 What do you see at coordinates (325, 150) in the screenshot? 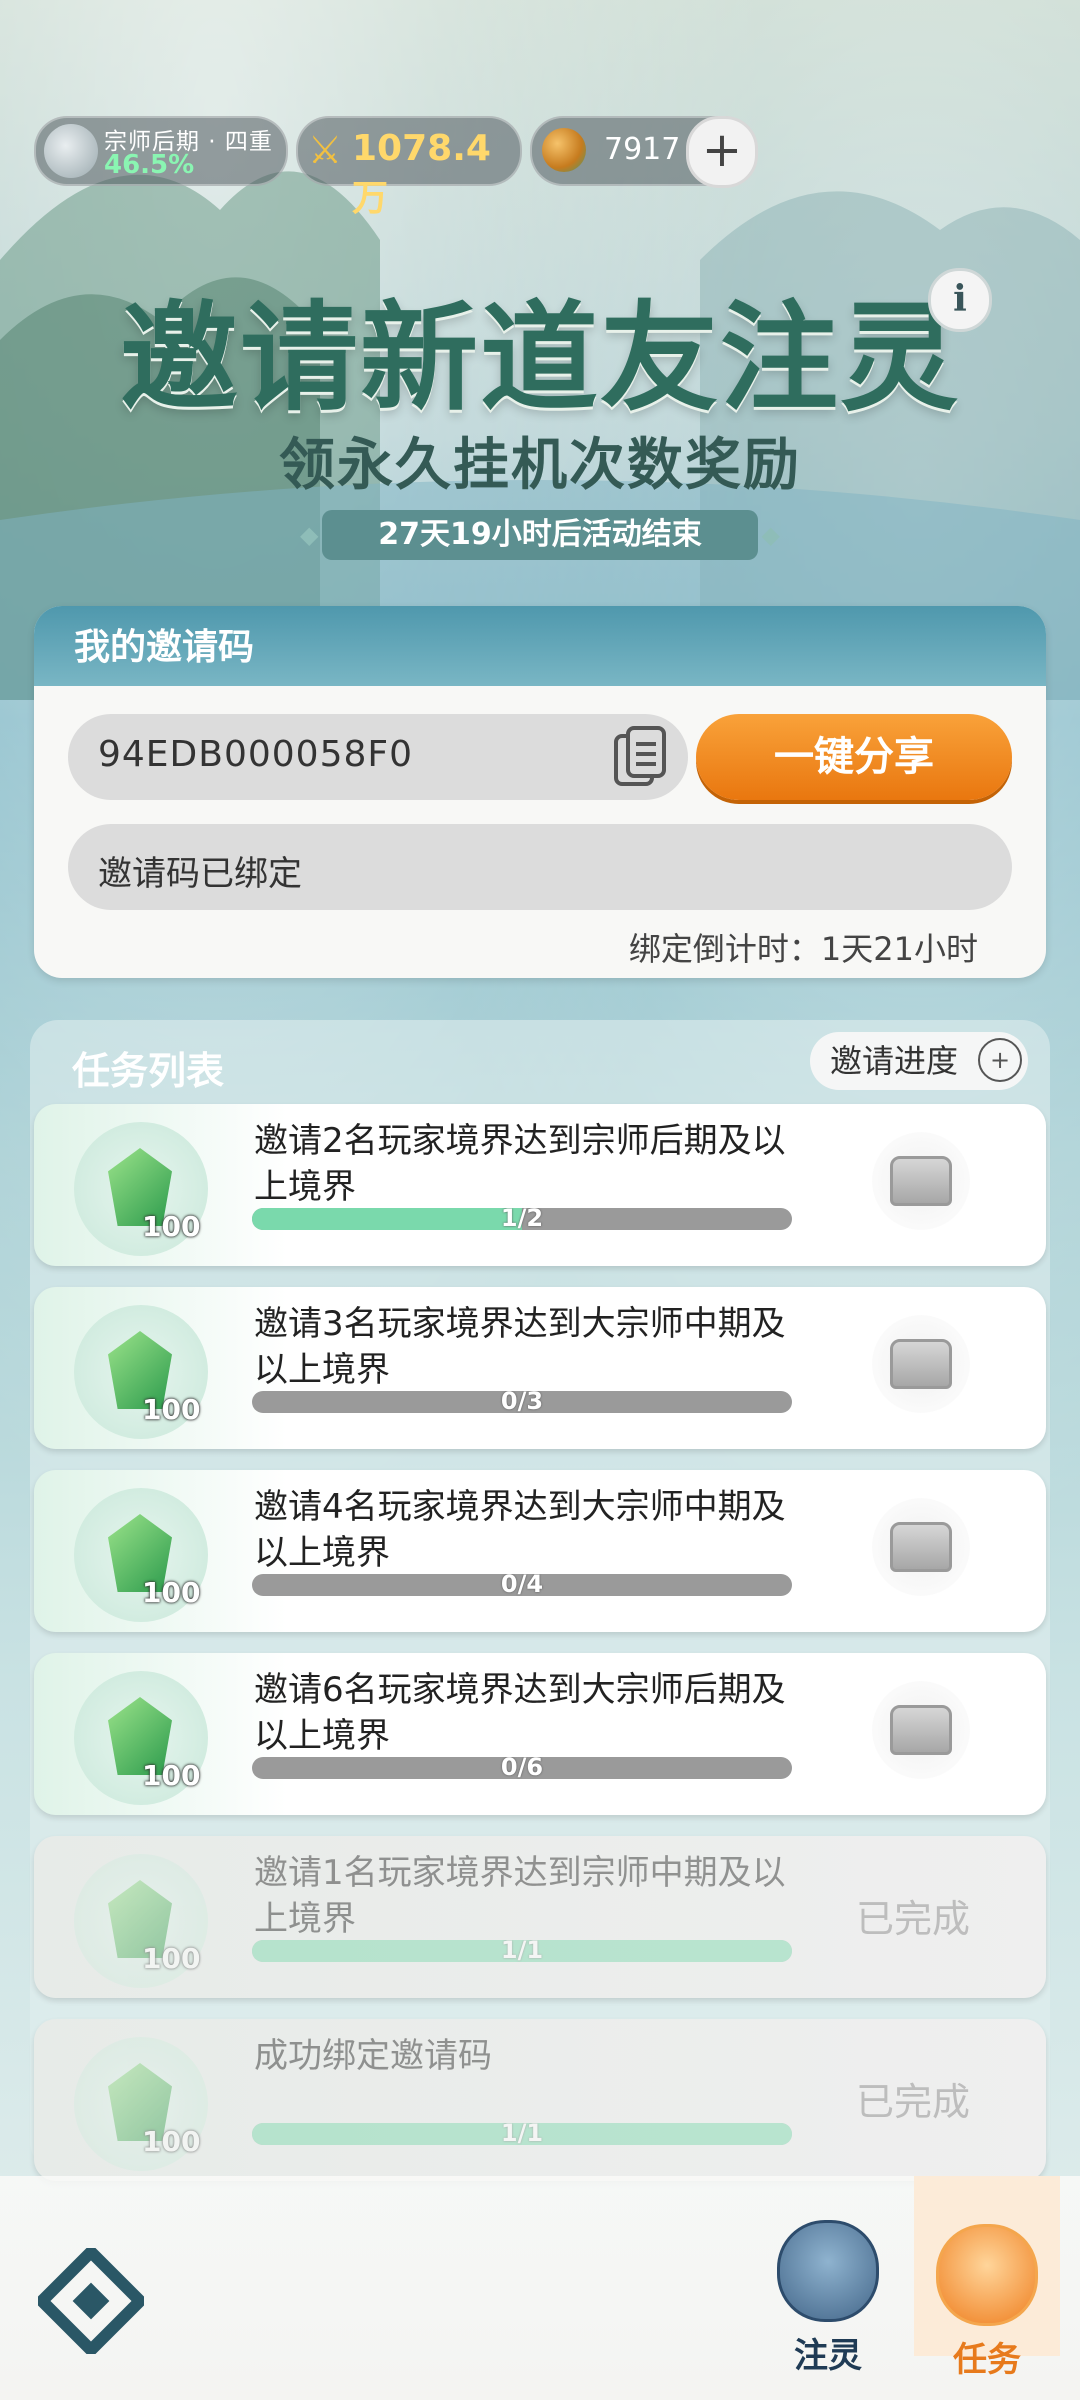
I see `sword-icon: ⚔` at bounding box center [325, 150].